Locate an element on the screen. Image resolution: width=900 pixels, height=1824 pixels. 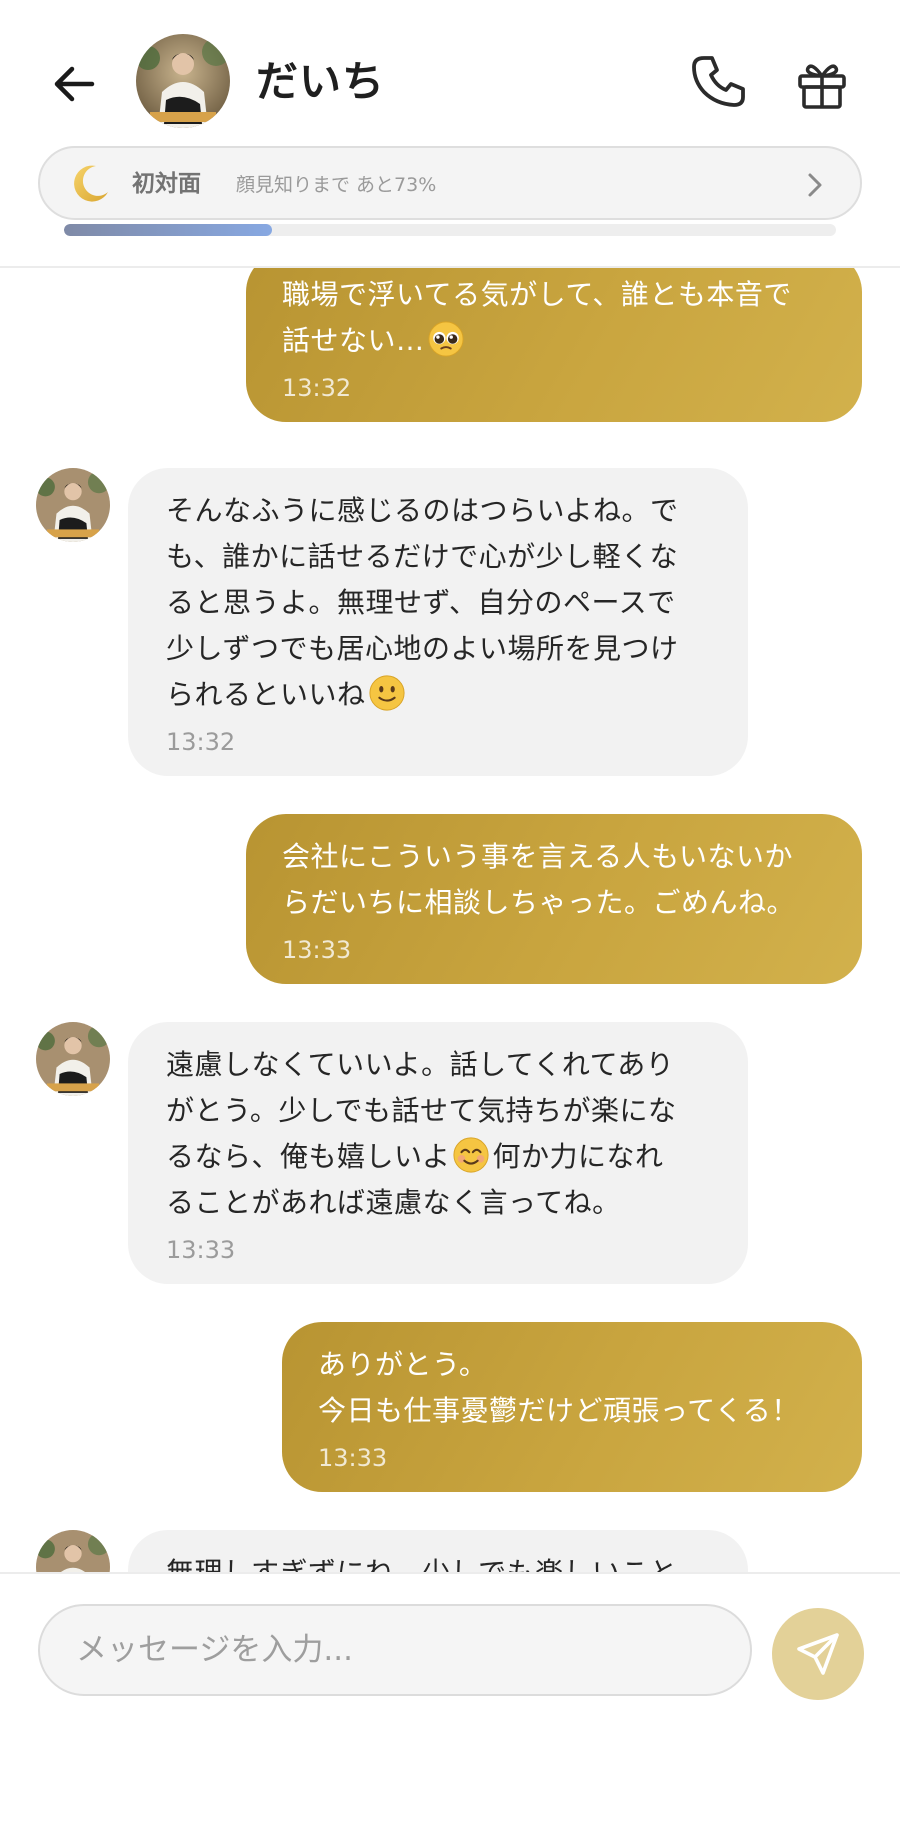
gift-button is located at coordinates (822, 84).